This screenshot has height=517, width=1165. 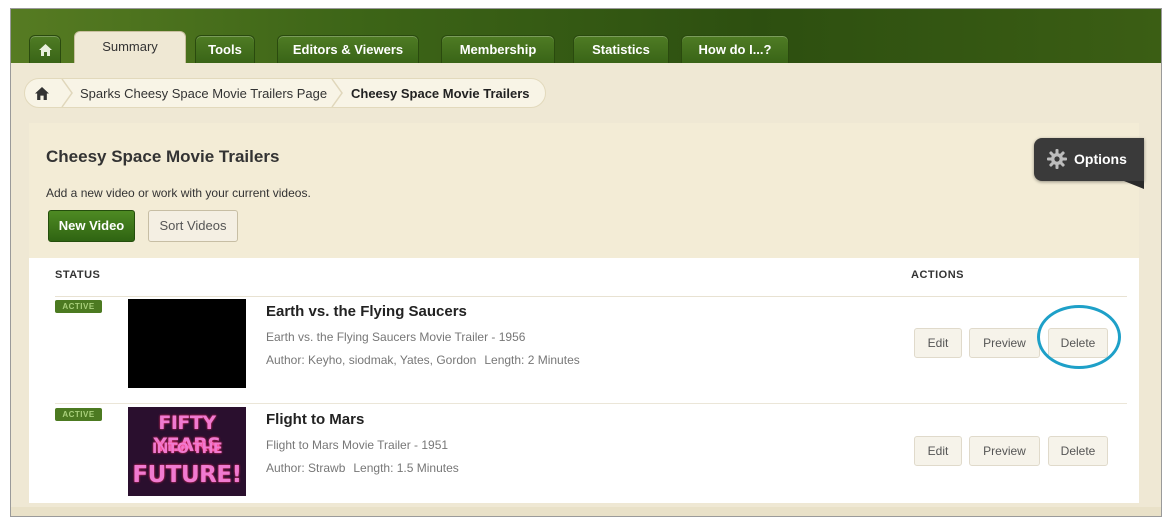 I want to click on new-video-button: New Video, so click(x=91, y=226).